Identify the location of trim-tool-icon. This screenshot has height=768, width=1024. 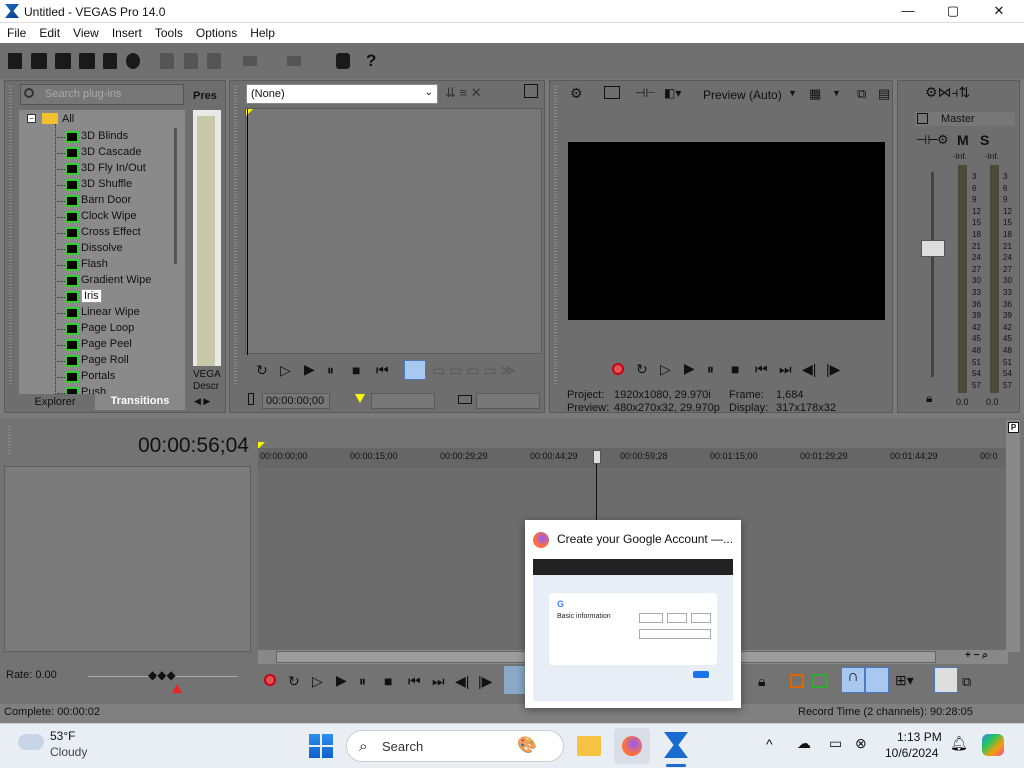
(343, 61).